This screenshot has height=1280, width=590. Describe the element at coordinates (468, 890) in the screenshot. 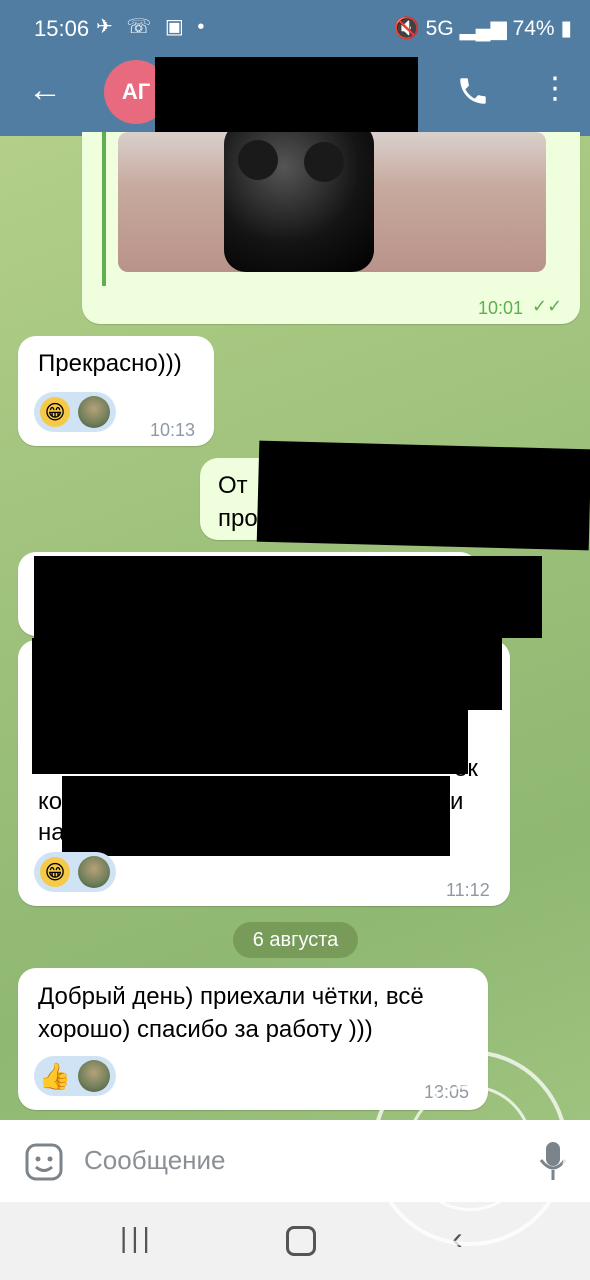

I see `message-time: 11:12` at that location.